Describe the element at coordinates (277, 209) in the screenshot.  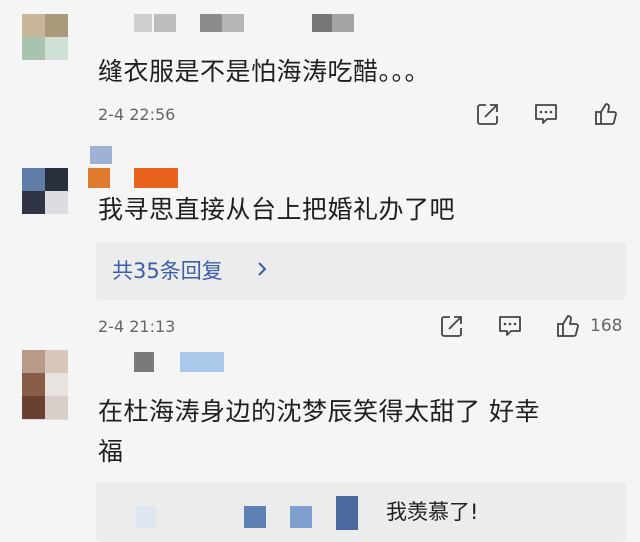
I see `comment-text: 我寻思直接从台上把婚礼办了吧` at that location.